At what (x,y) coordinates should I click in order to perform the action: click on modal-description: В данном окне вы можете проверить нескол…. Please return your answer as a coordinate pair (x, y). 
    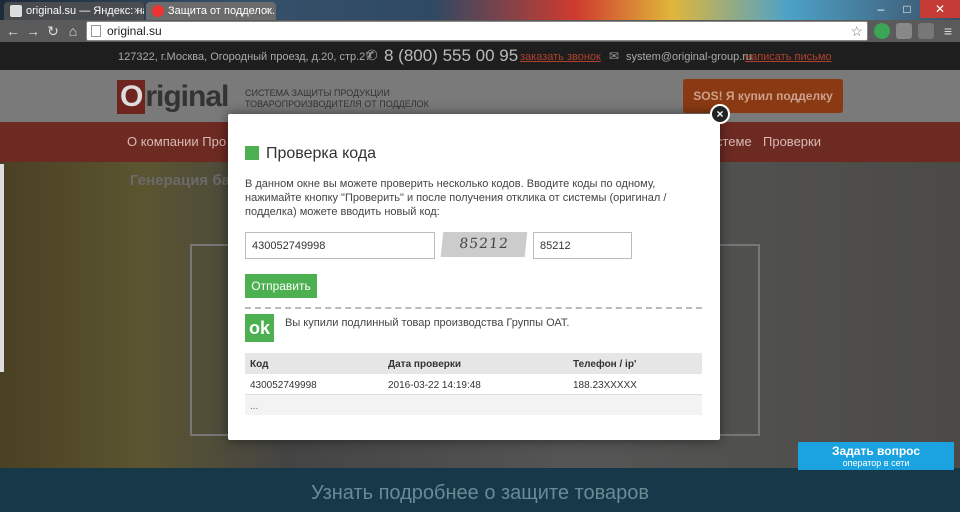
    Looking at the image, I should click on (456, 198).